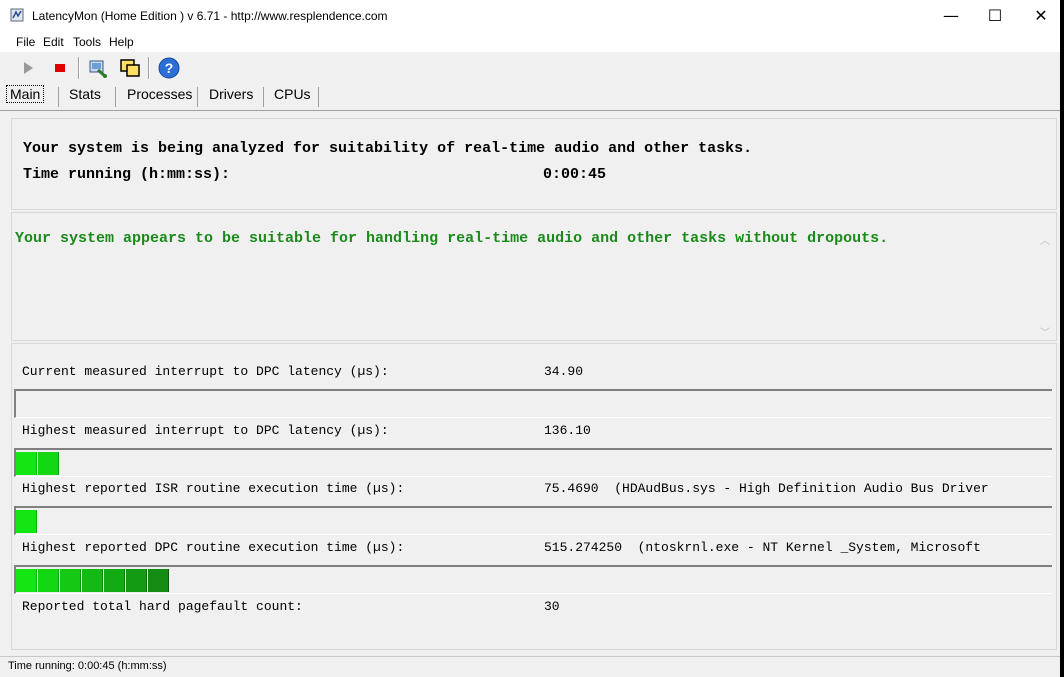 Image resolution: width=1064 pixels, height=677 pixels. I want to click on isr-time-number: 75.4690, so click(571, 488).